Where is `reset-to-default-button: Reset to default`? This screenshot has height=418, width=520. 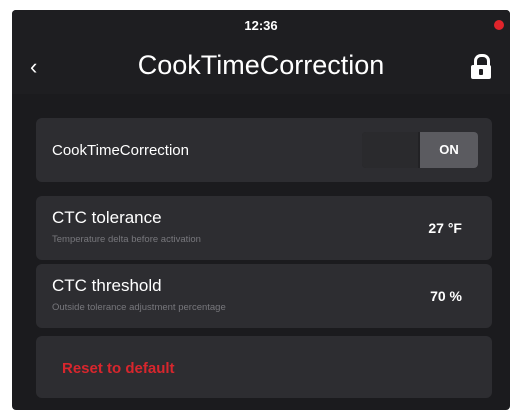 reset-to-default-button: Reset to default is located at coordinates (264, 367).